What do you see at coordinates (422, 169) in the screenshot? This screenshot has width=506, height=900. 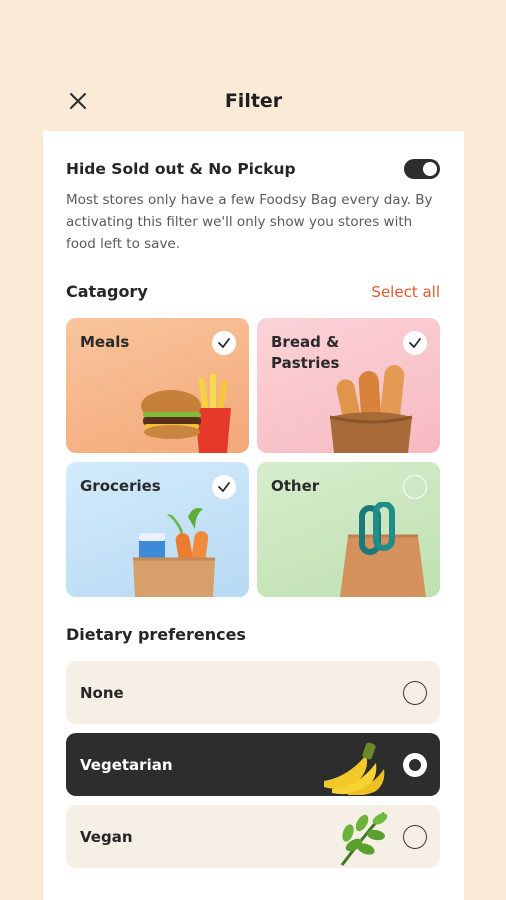 I see `hide-sold-out-toggle` at bounding box center [422, 169].